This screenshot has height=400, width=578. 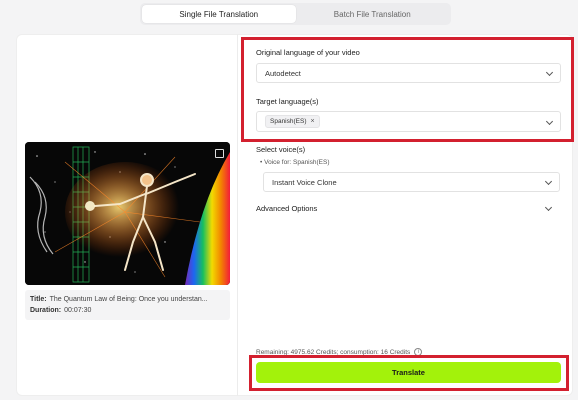 What do you see at coordinates (78, 310) in the screenshot?
I see `video-duration: 00:07:30` at bounding box center [78, 310].